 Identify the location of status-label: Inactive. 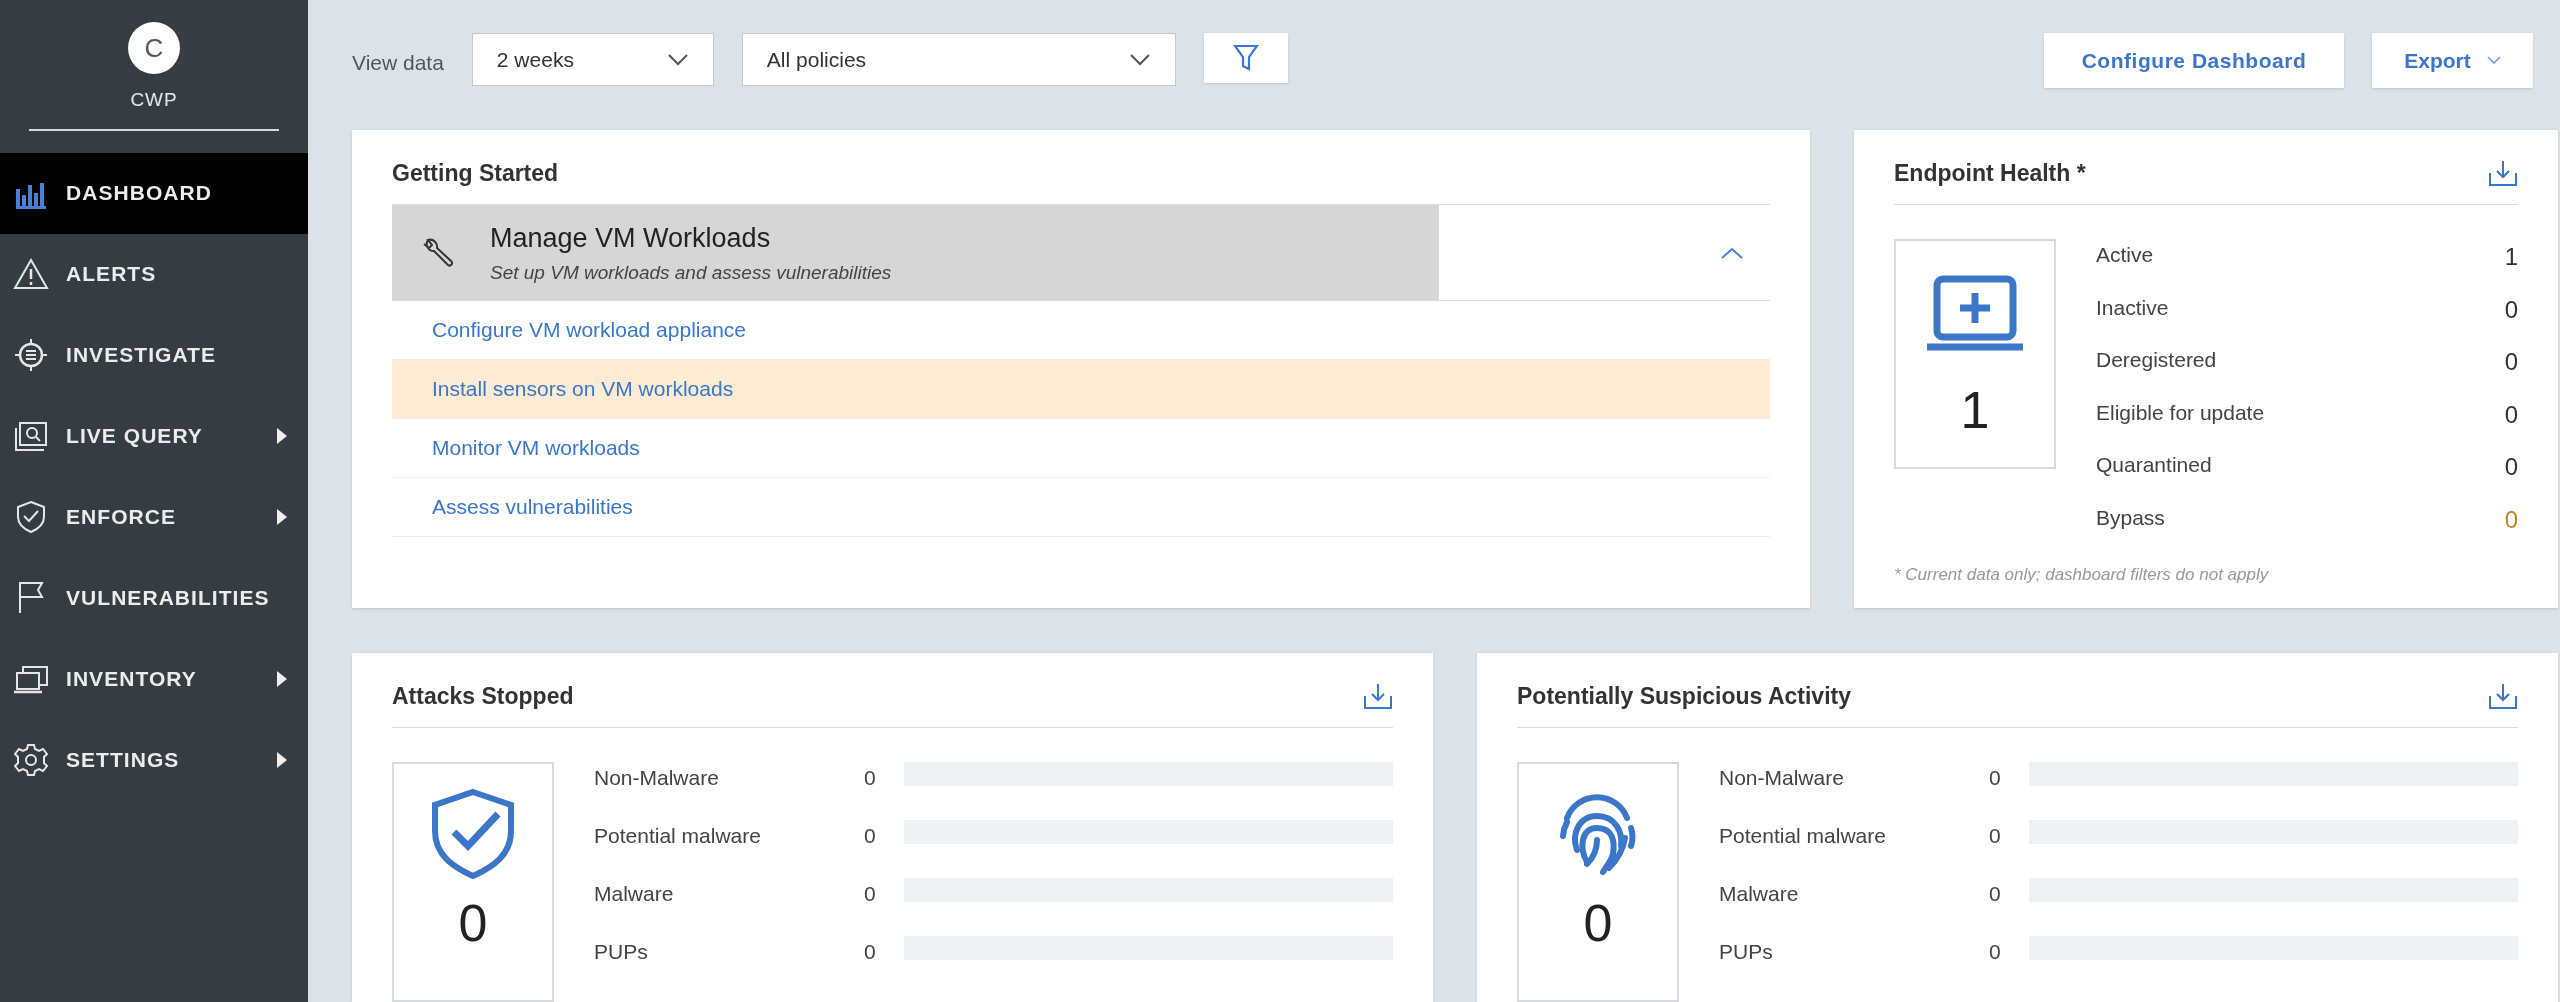
(2132, 307).